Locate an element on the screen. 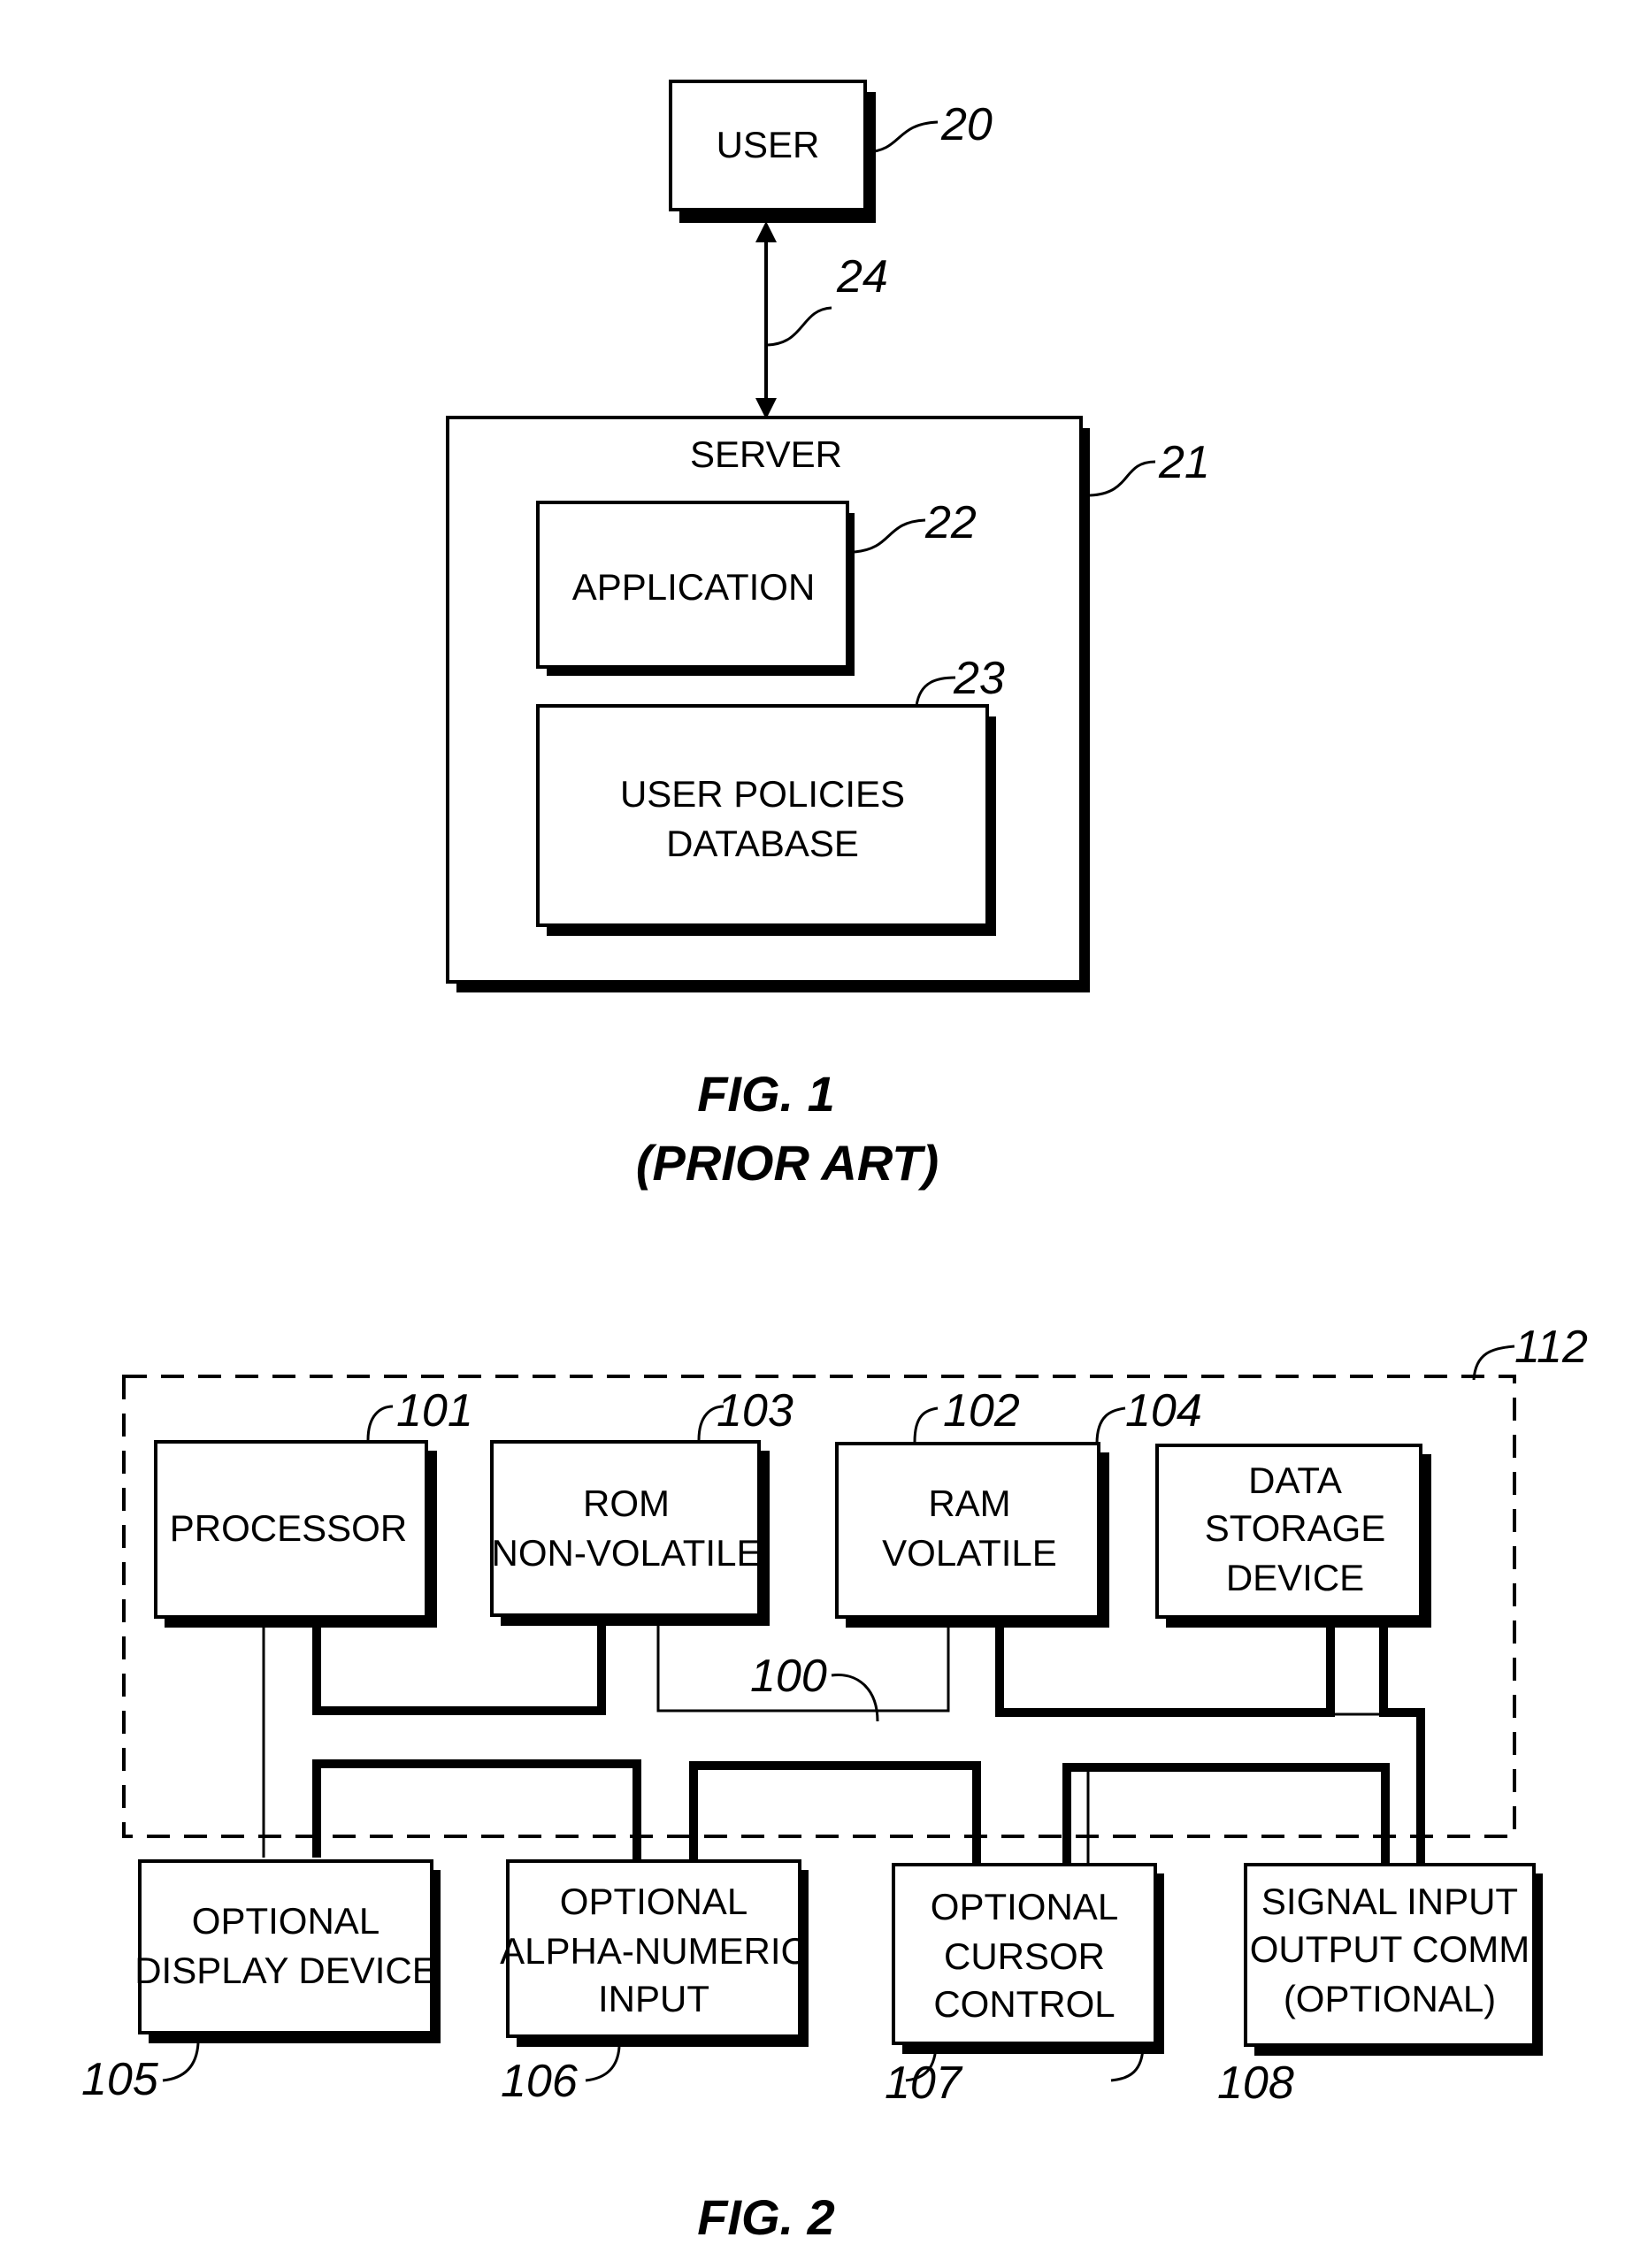 This screenshot has width=1633, height=2268. fig1-subcaption: (PRIOR ART) is located at coordinates (787, 1163).